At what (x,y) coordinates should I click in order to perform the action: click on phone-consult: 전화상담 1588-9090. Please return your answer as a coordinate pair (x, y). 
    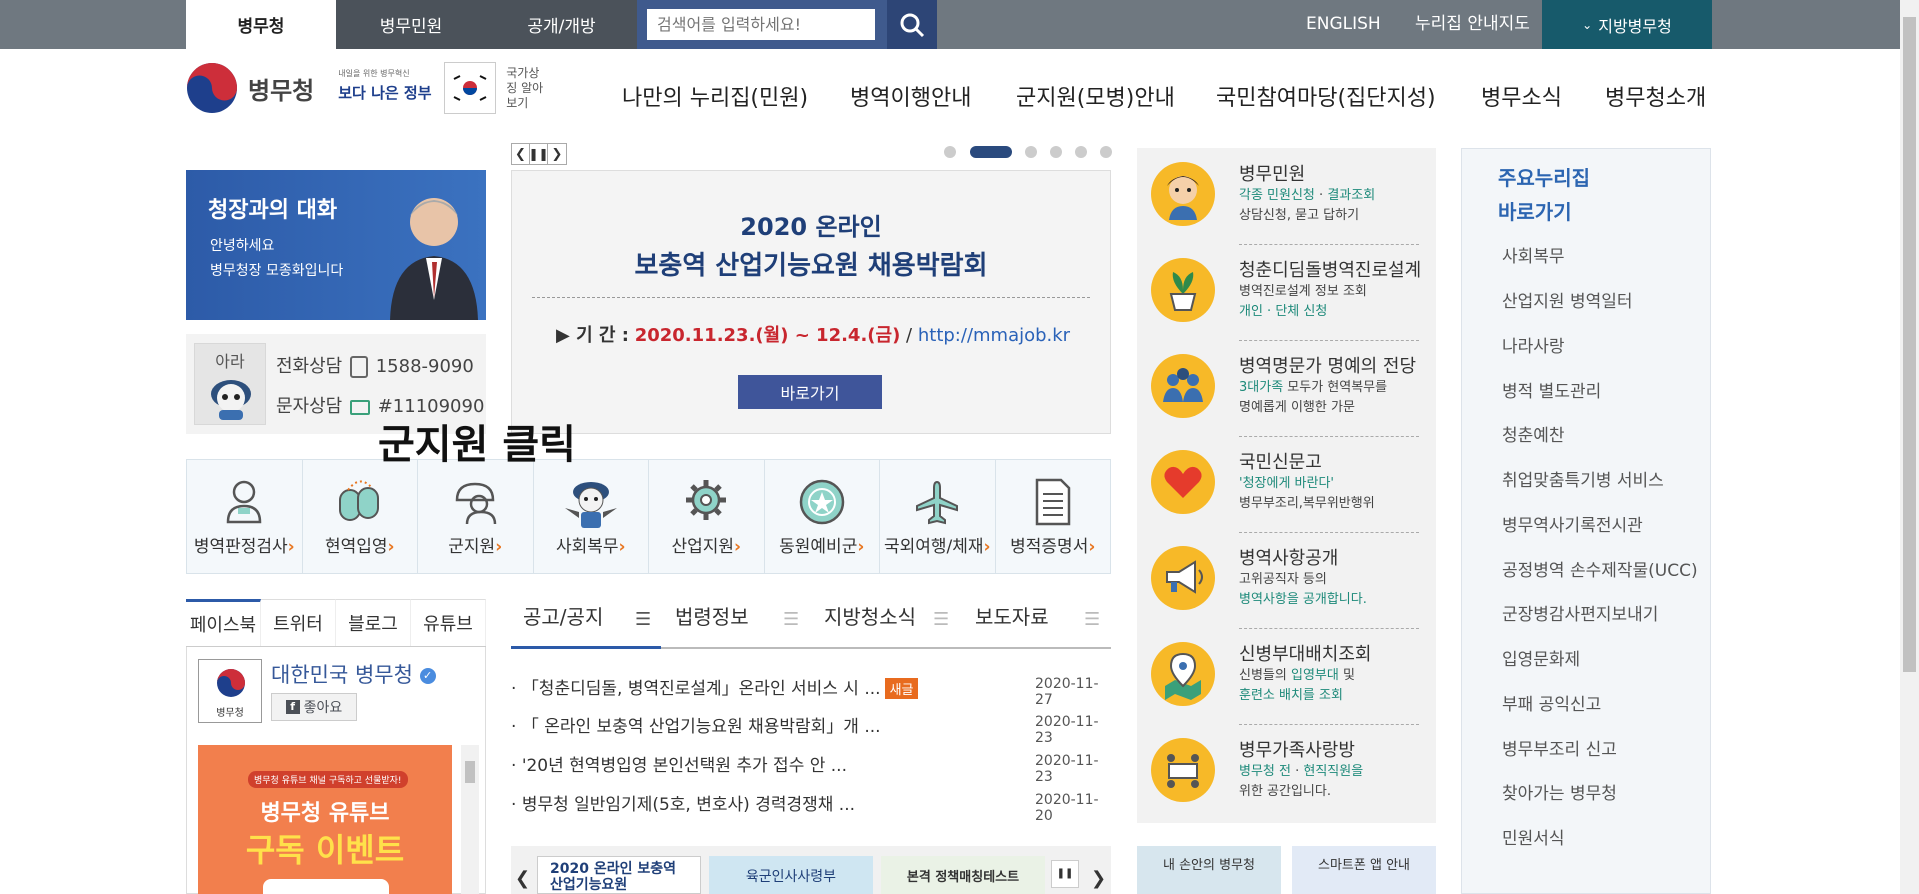
    Looking at the image, I should click on (375, 365).